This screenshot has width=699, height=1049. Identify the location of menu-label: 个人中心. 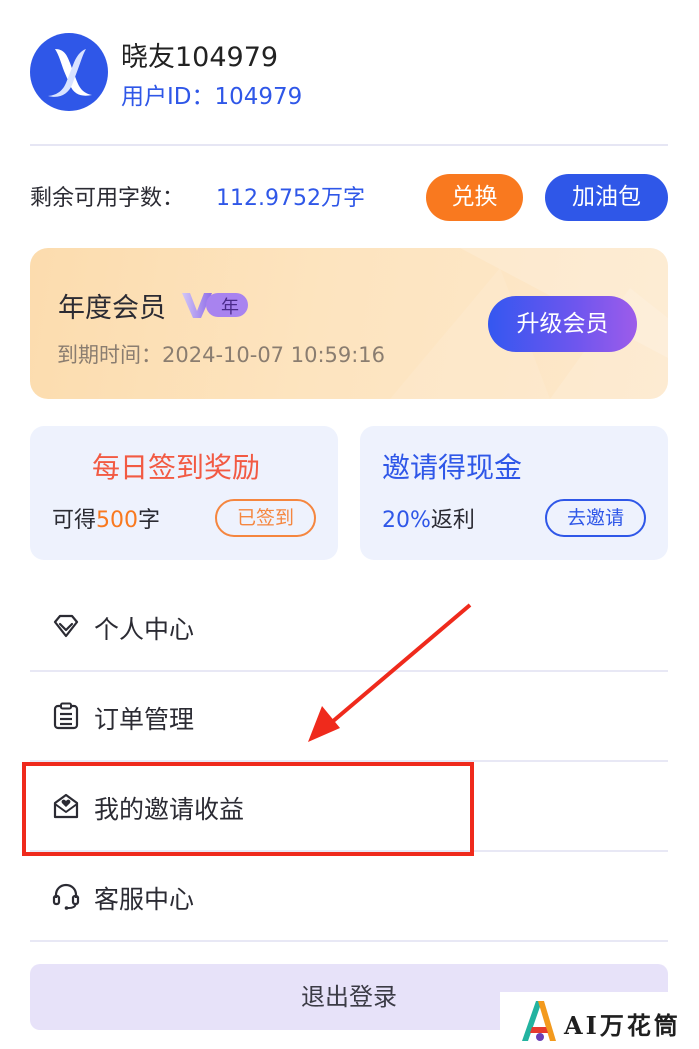
(144, 629).